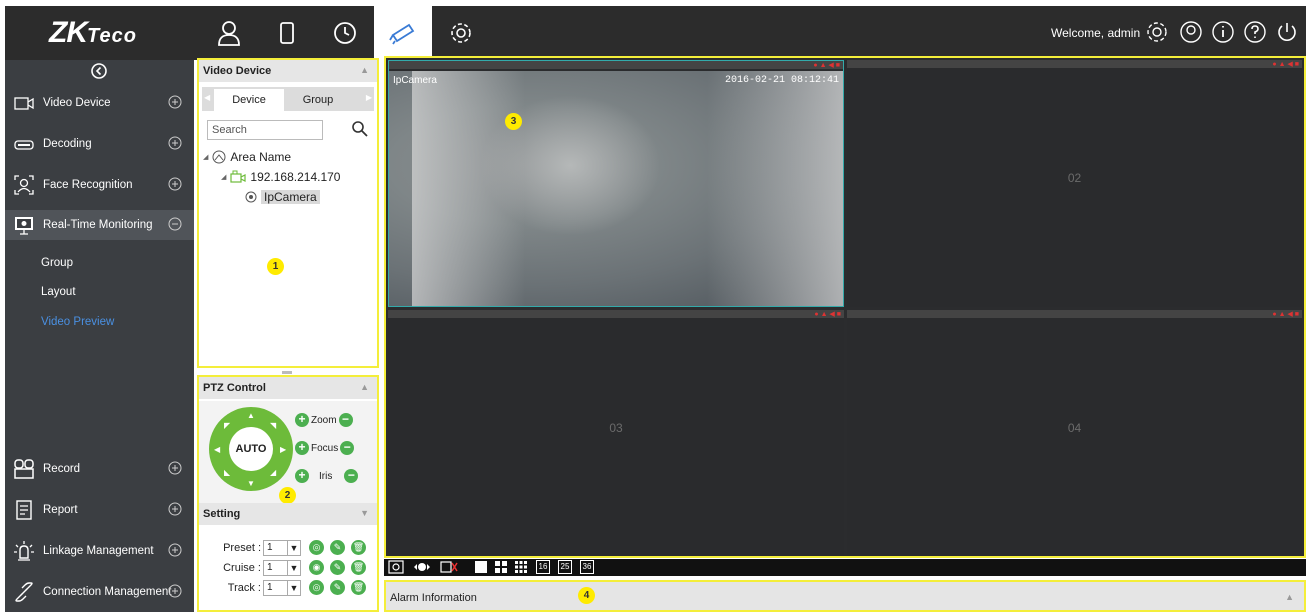  What do you see at coordinates (282, 548) in the screenshot?
I see `preset-select: 1 ▼` at bounding box center [282, 548].